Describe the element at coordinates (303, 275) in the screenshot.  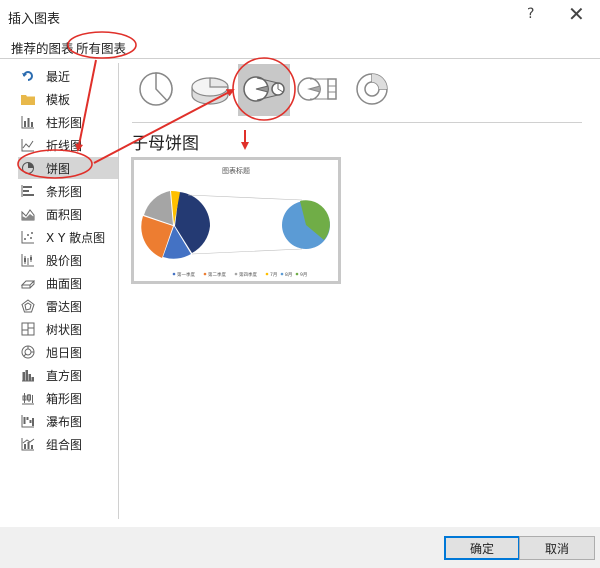
I see `svg-text: 9月` at that location.